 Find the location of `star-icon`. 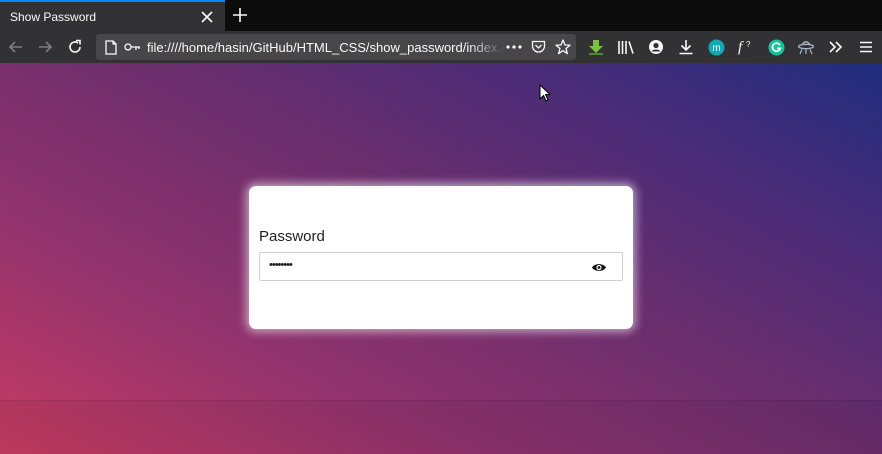

star-icon is located at coordinates (563, 47).